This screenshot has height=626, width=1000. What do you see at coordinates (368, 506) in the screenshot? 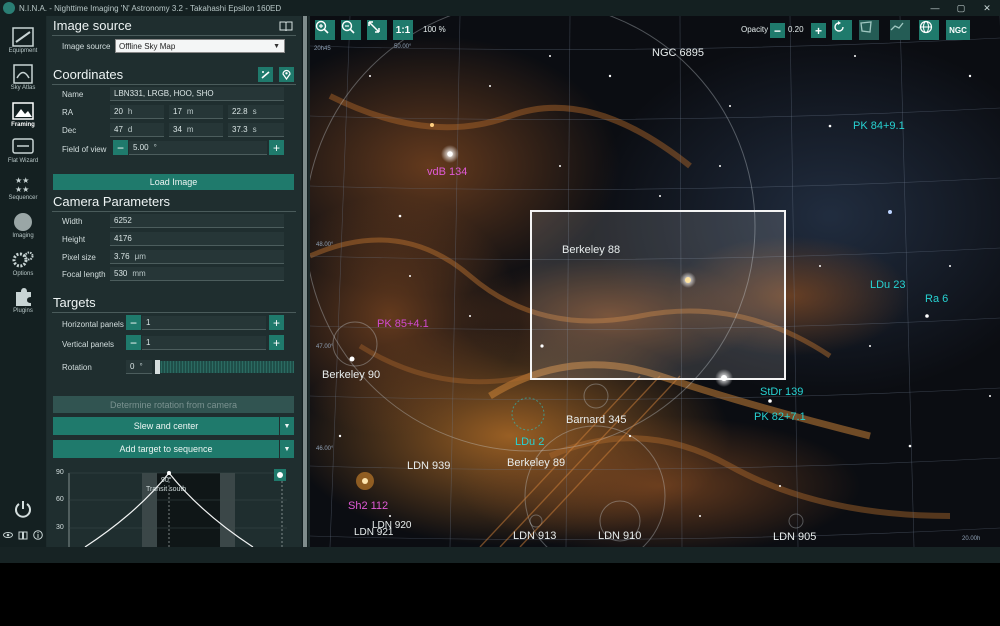
I see `sky-label-sh2-112: Sh2 112` at bounding box center [368, 506].